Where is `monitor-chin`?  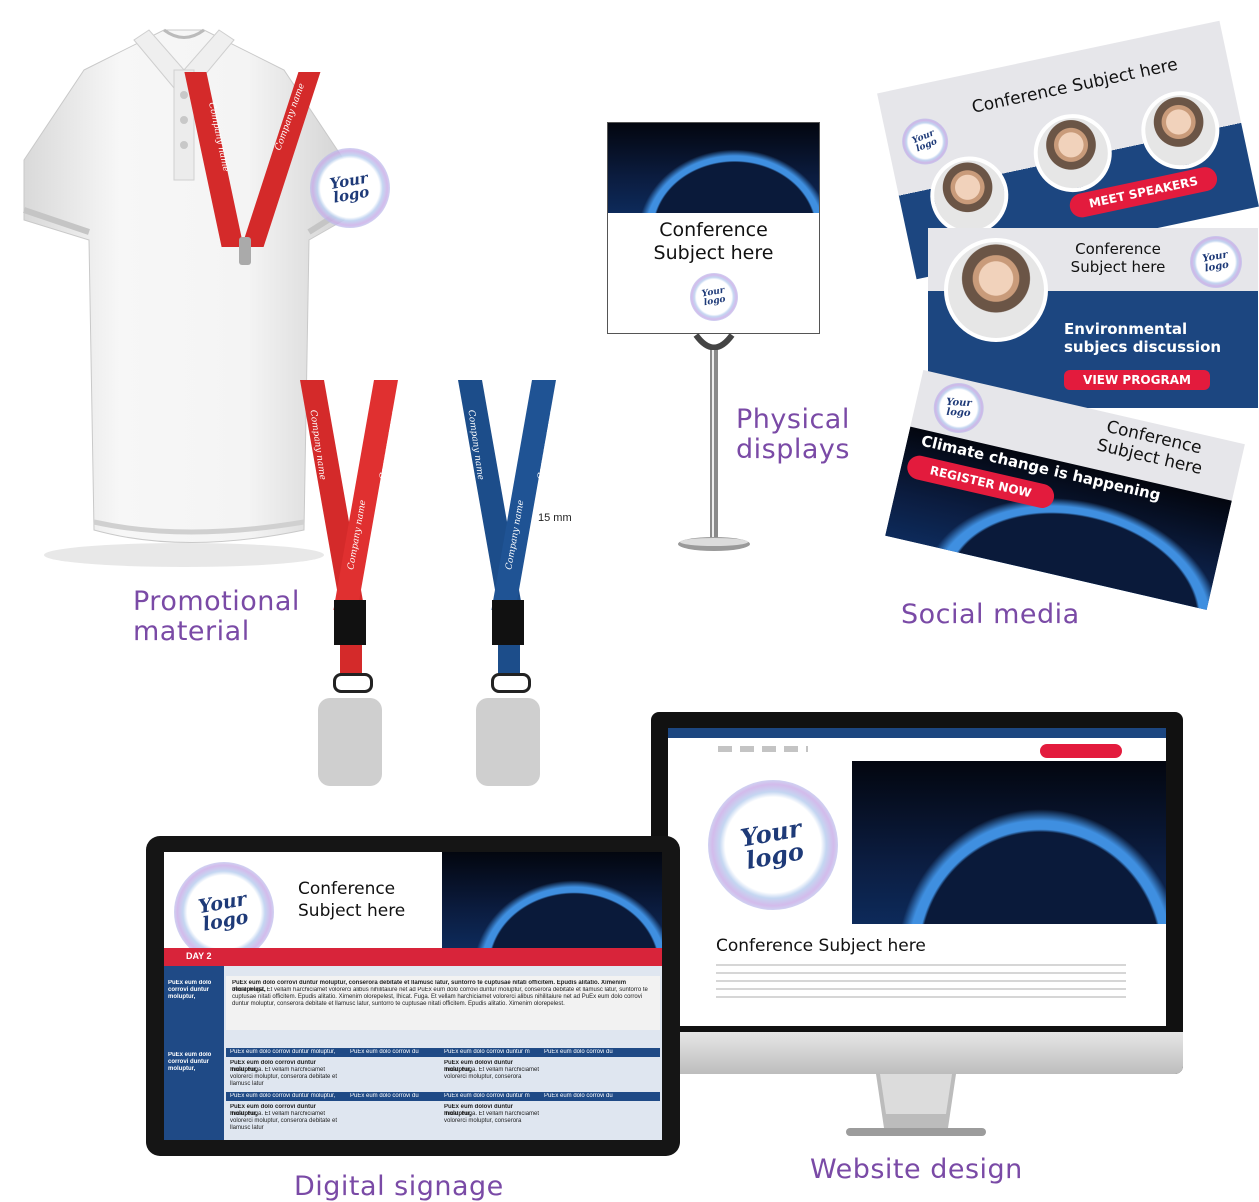 monitor-chin is located at coordinates (917, 1053).